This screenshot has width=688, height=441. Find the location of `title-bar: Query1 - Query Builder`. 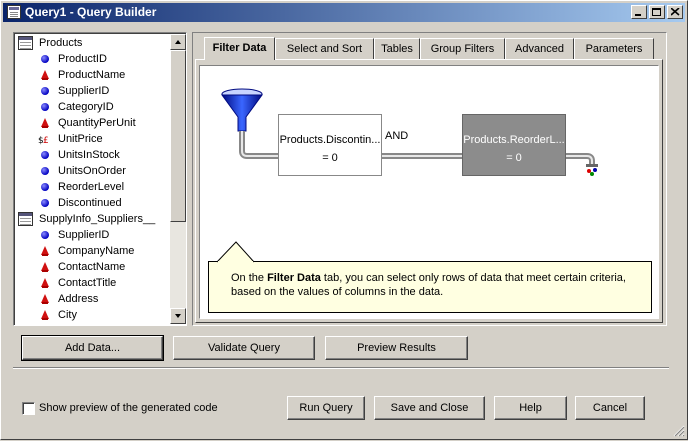

title-bar: Query1 - Query Builder is located at coordinates (344, 12).